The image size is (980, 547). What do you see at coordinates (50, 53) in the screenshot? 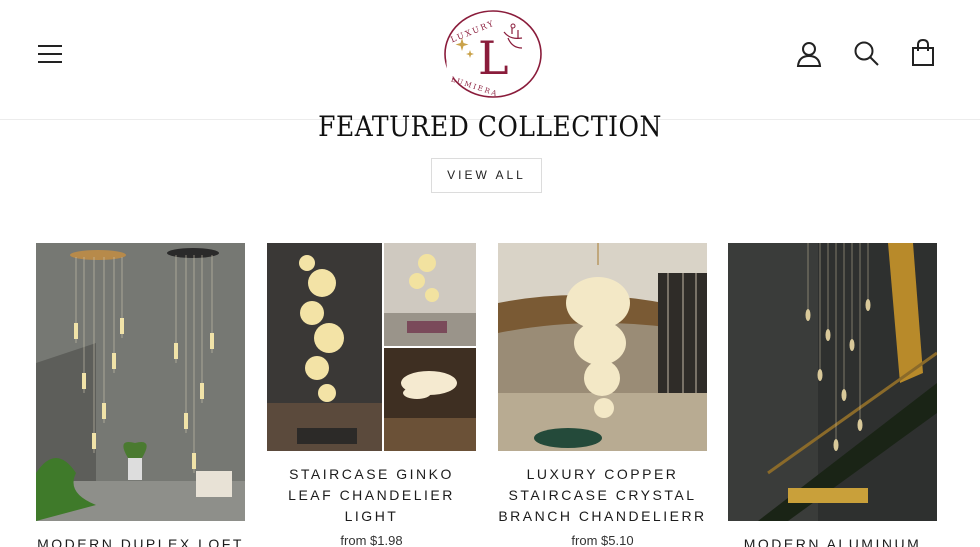
I see `hamburger-menu-icon` at bounding box center [50, 53].